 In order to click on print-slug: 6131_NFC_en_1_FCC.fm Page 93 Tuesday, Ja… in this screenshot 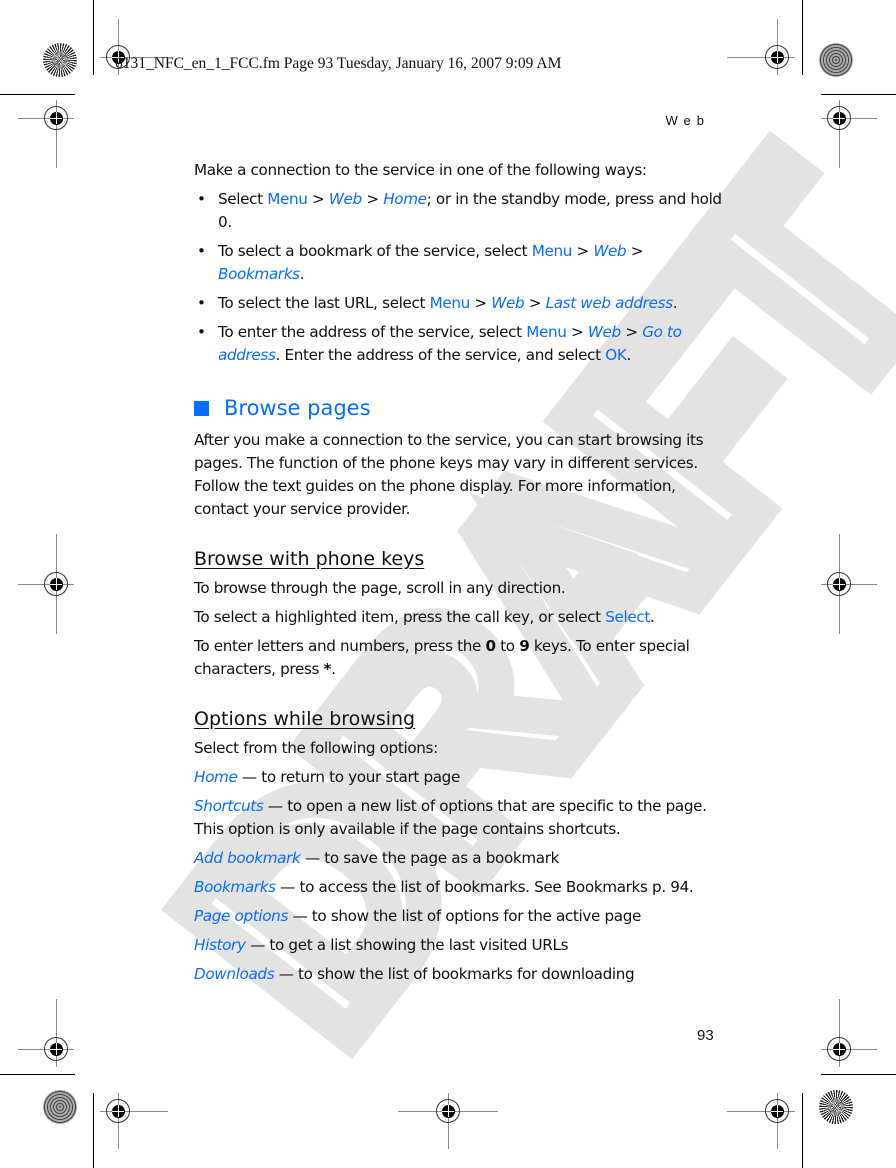, I will do `click(338, 63)`.